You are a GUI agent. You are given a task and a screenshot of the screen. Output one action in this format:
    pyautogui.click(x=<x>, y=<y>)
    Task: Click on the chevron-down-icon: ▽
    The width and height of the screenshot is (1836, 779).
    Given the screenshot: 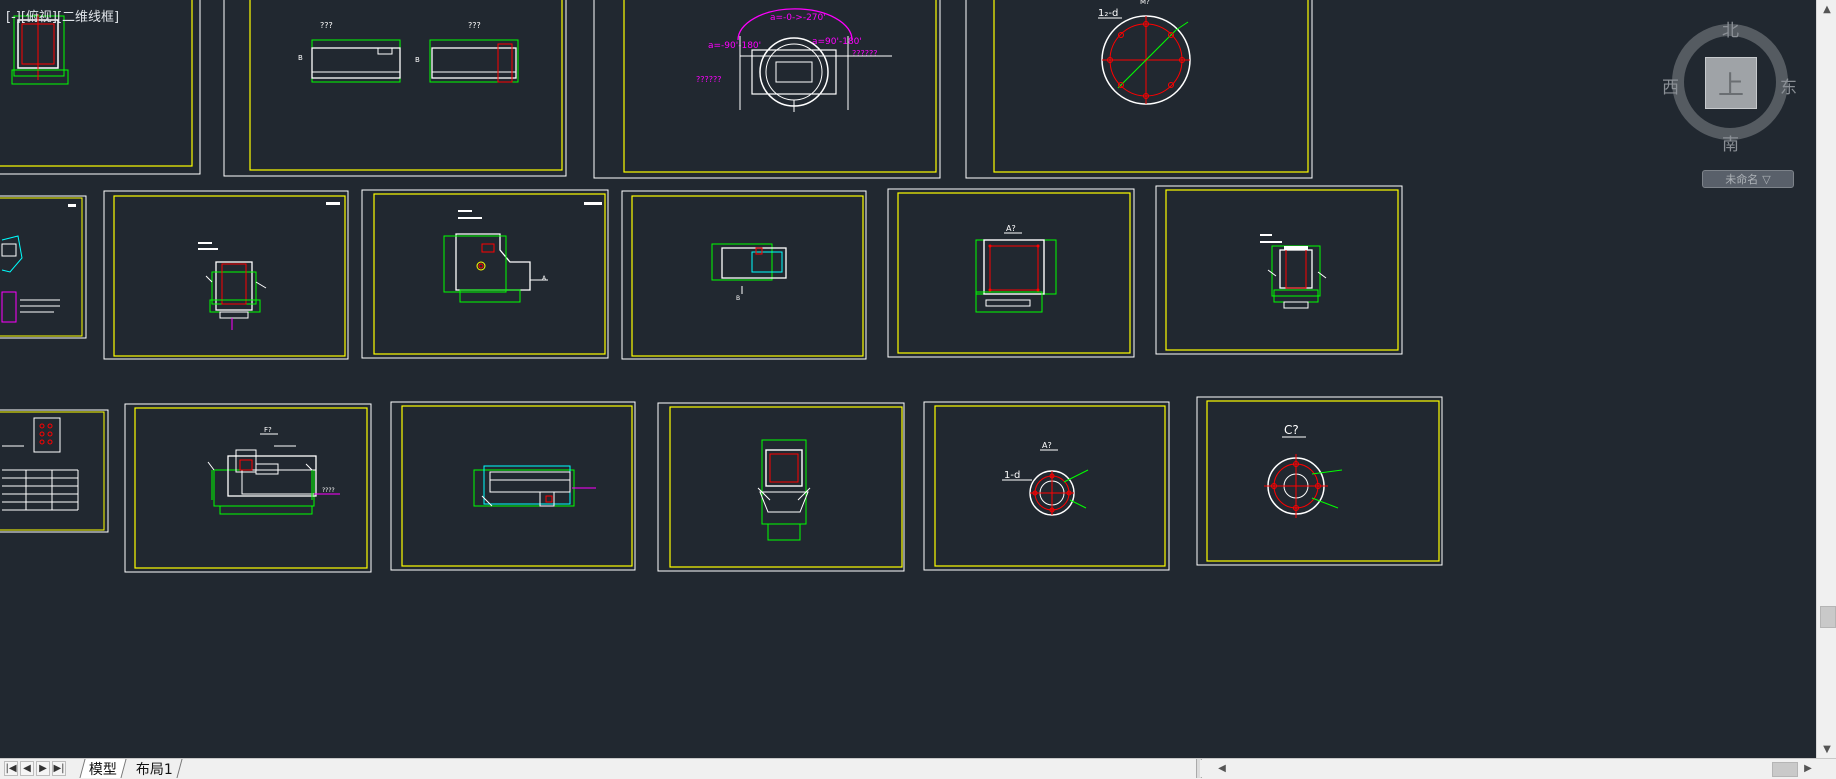 What is the action you would take?
    pyautogui.click(x=1766, y=179)
    